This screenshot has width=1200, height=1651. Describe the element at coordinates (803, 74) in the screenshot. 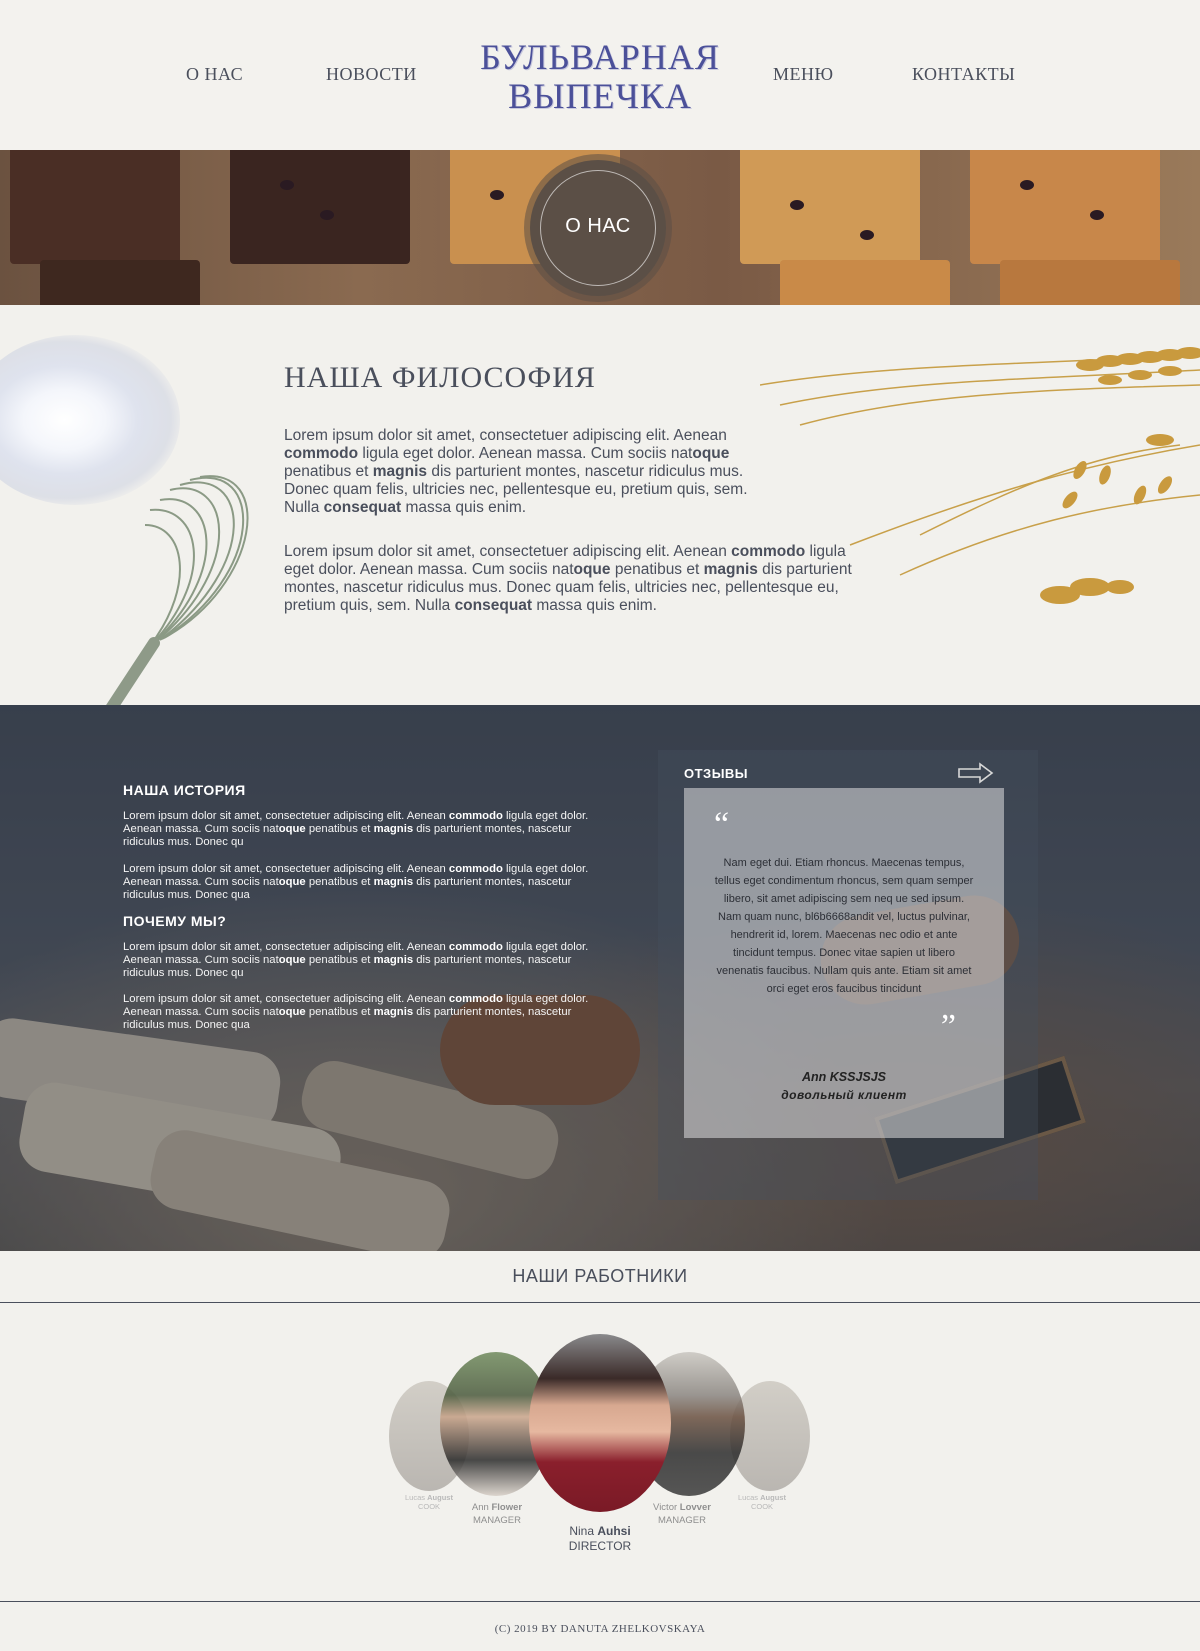

I see `nav-link-menu: МЕНЮ` at that location.